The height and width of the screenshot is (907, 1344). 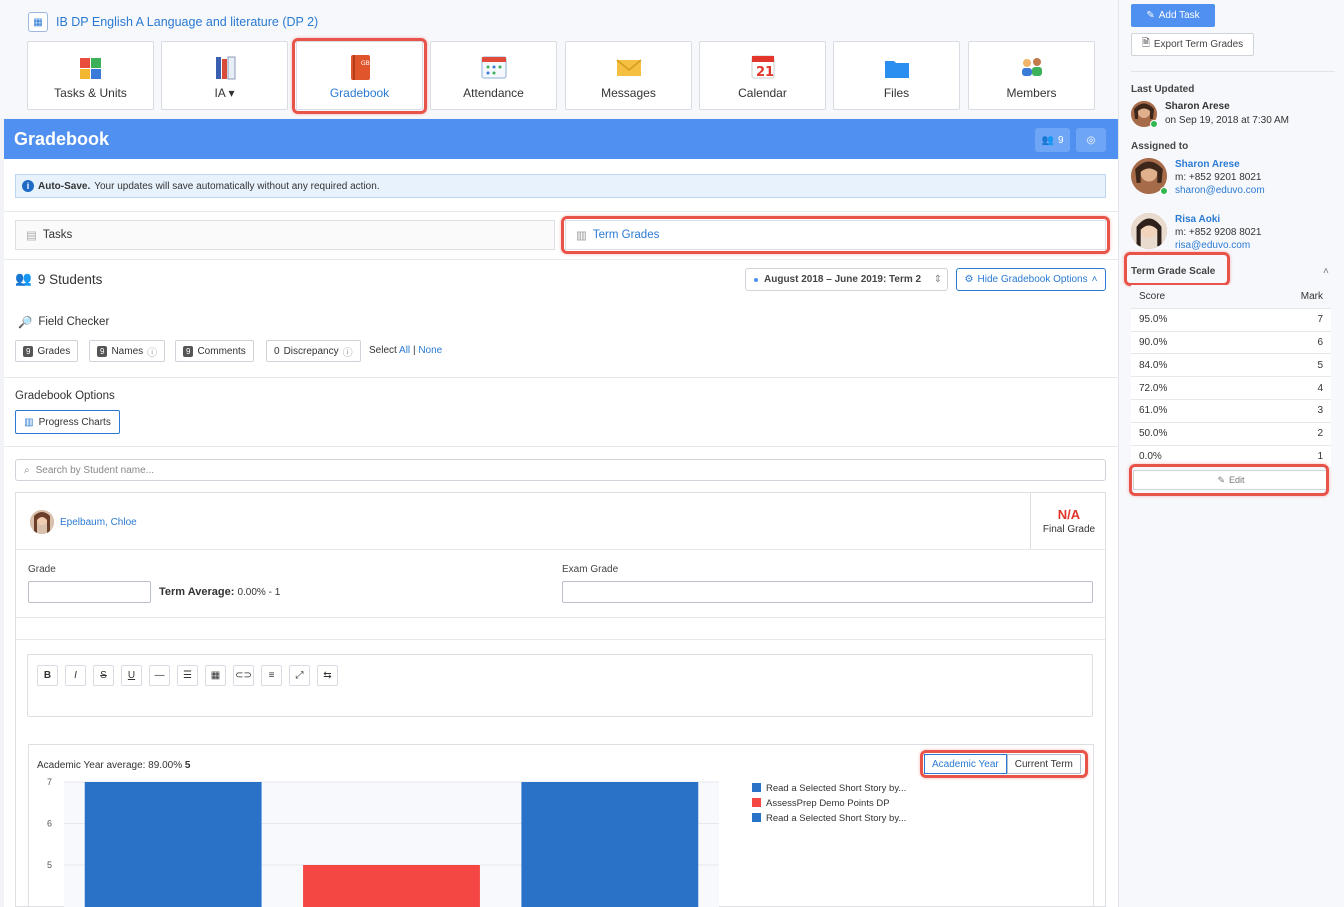 I want to click on members-count-button: 👥 9, so click(x=1052, y=140).